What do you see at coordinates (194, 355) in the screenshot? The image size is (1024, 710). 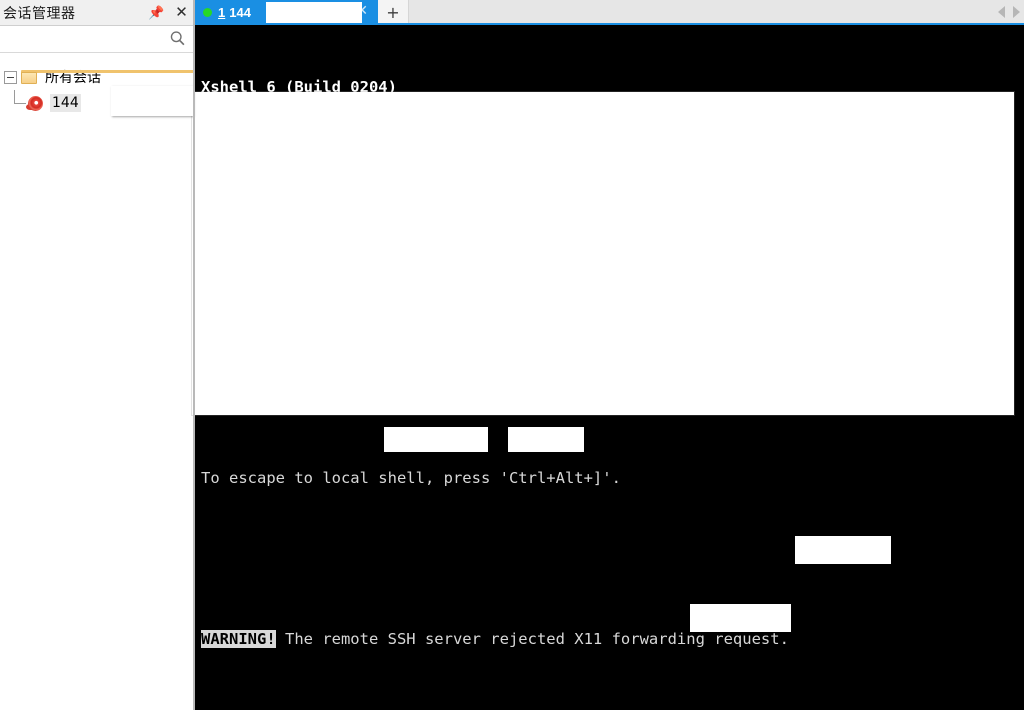 I see `panel-divider` at bounding box center [194, 355].